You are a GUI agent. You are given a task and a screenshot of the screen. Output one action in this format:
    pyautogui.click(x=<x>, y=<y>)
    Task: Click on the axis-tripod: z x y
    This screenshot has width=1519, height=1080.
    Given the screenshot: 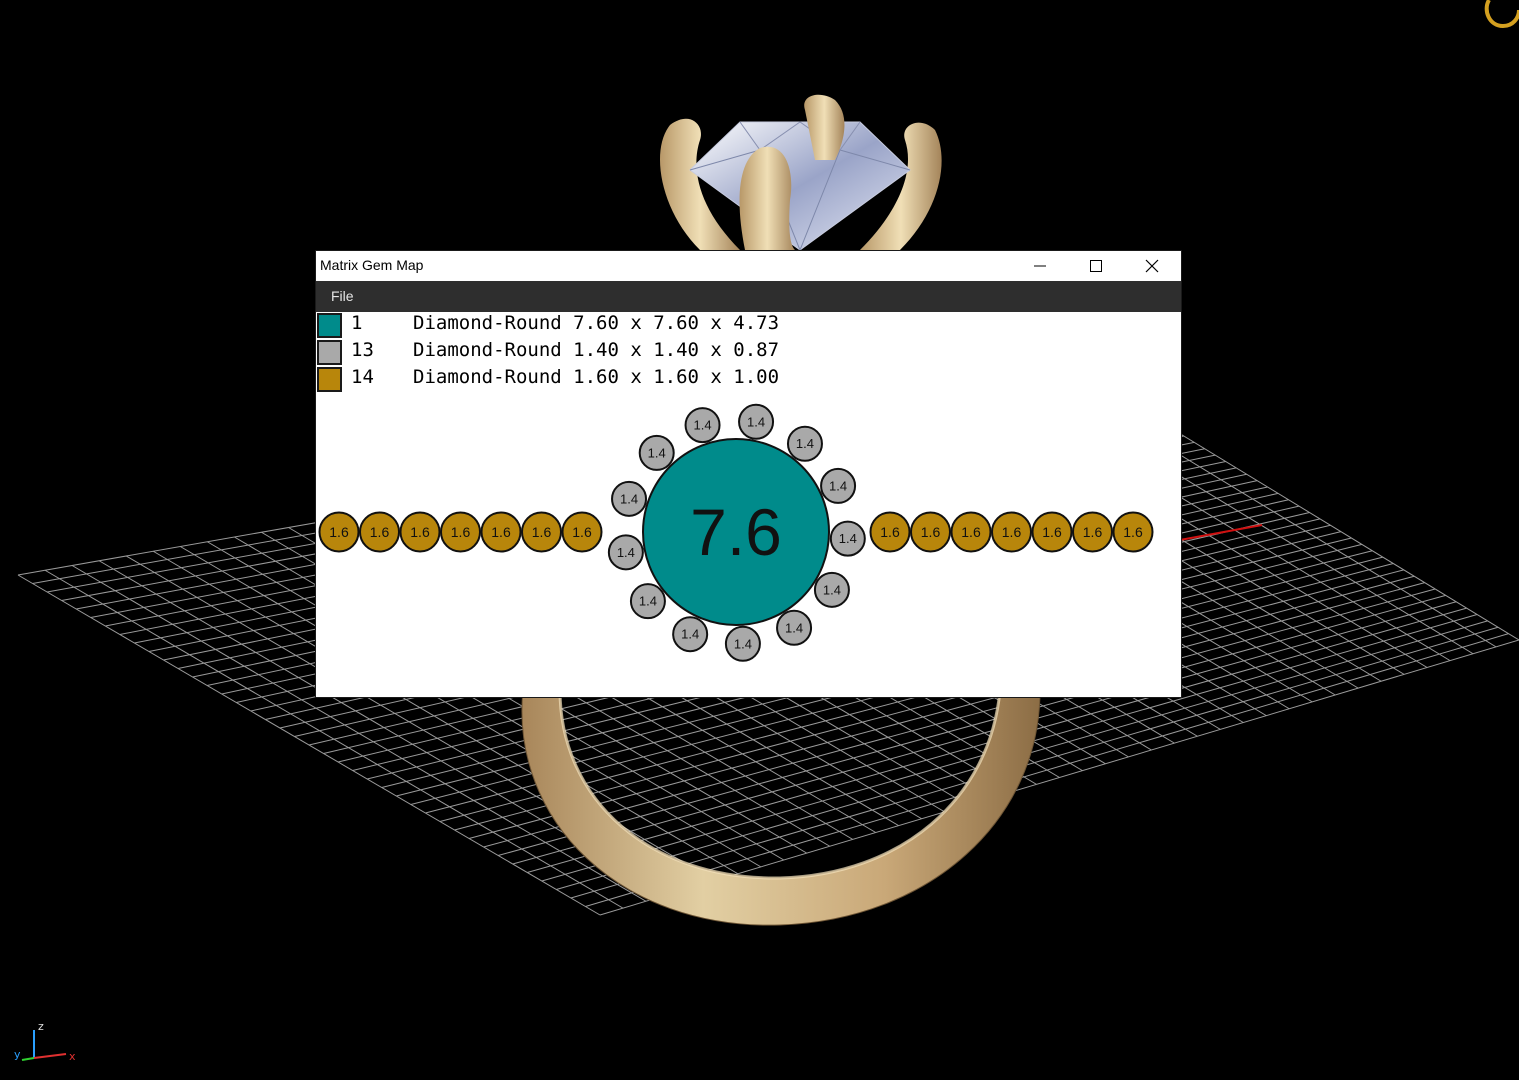 What is the action you would take?
    pyautogui.click(x=45, y=1041)
    